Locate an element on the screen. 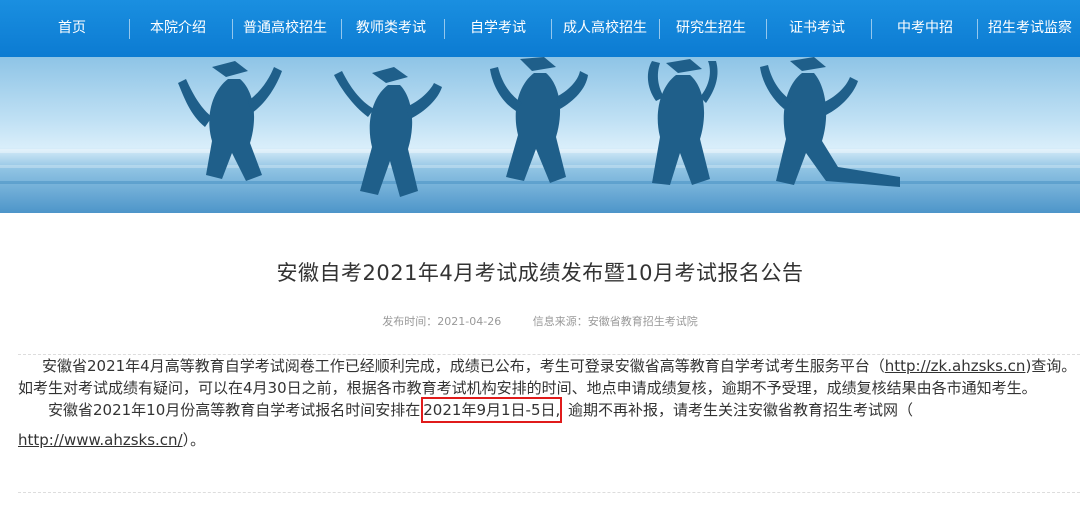 This screenshot has width=1080, height=520. paragraph-registration-cont: http://www.ahzsks.cn/）。 is located at coordinates (549, 440).